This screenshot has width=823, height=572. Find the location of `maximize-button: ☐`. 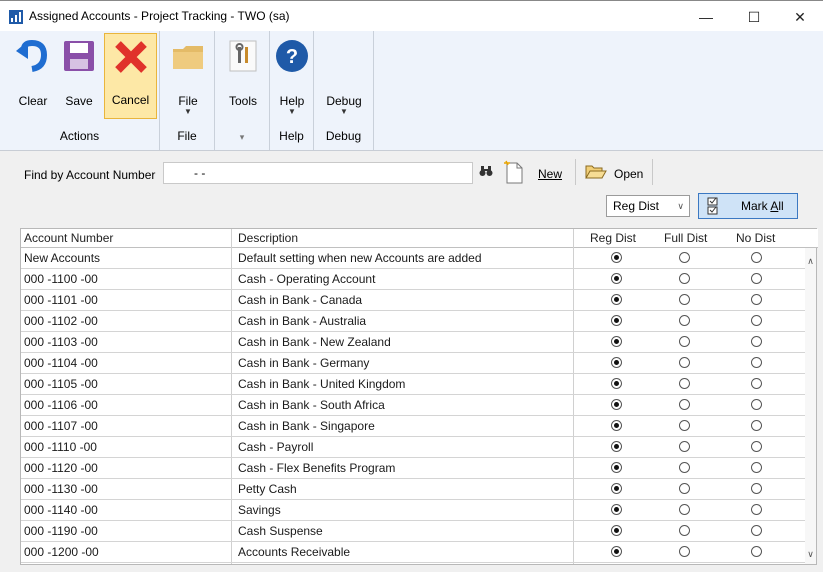

maximize-button: ☐ is located at coordinates (754, 17).